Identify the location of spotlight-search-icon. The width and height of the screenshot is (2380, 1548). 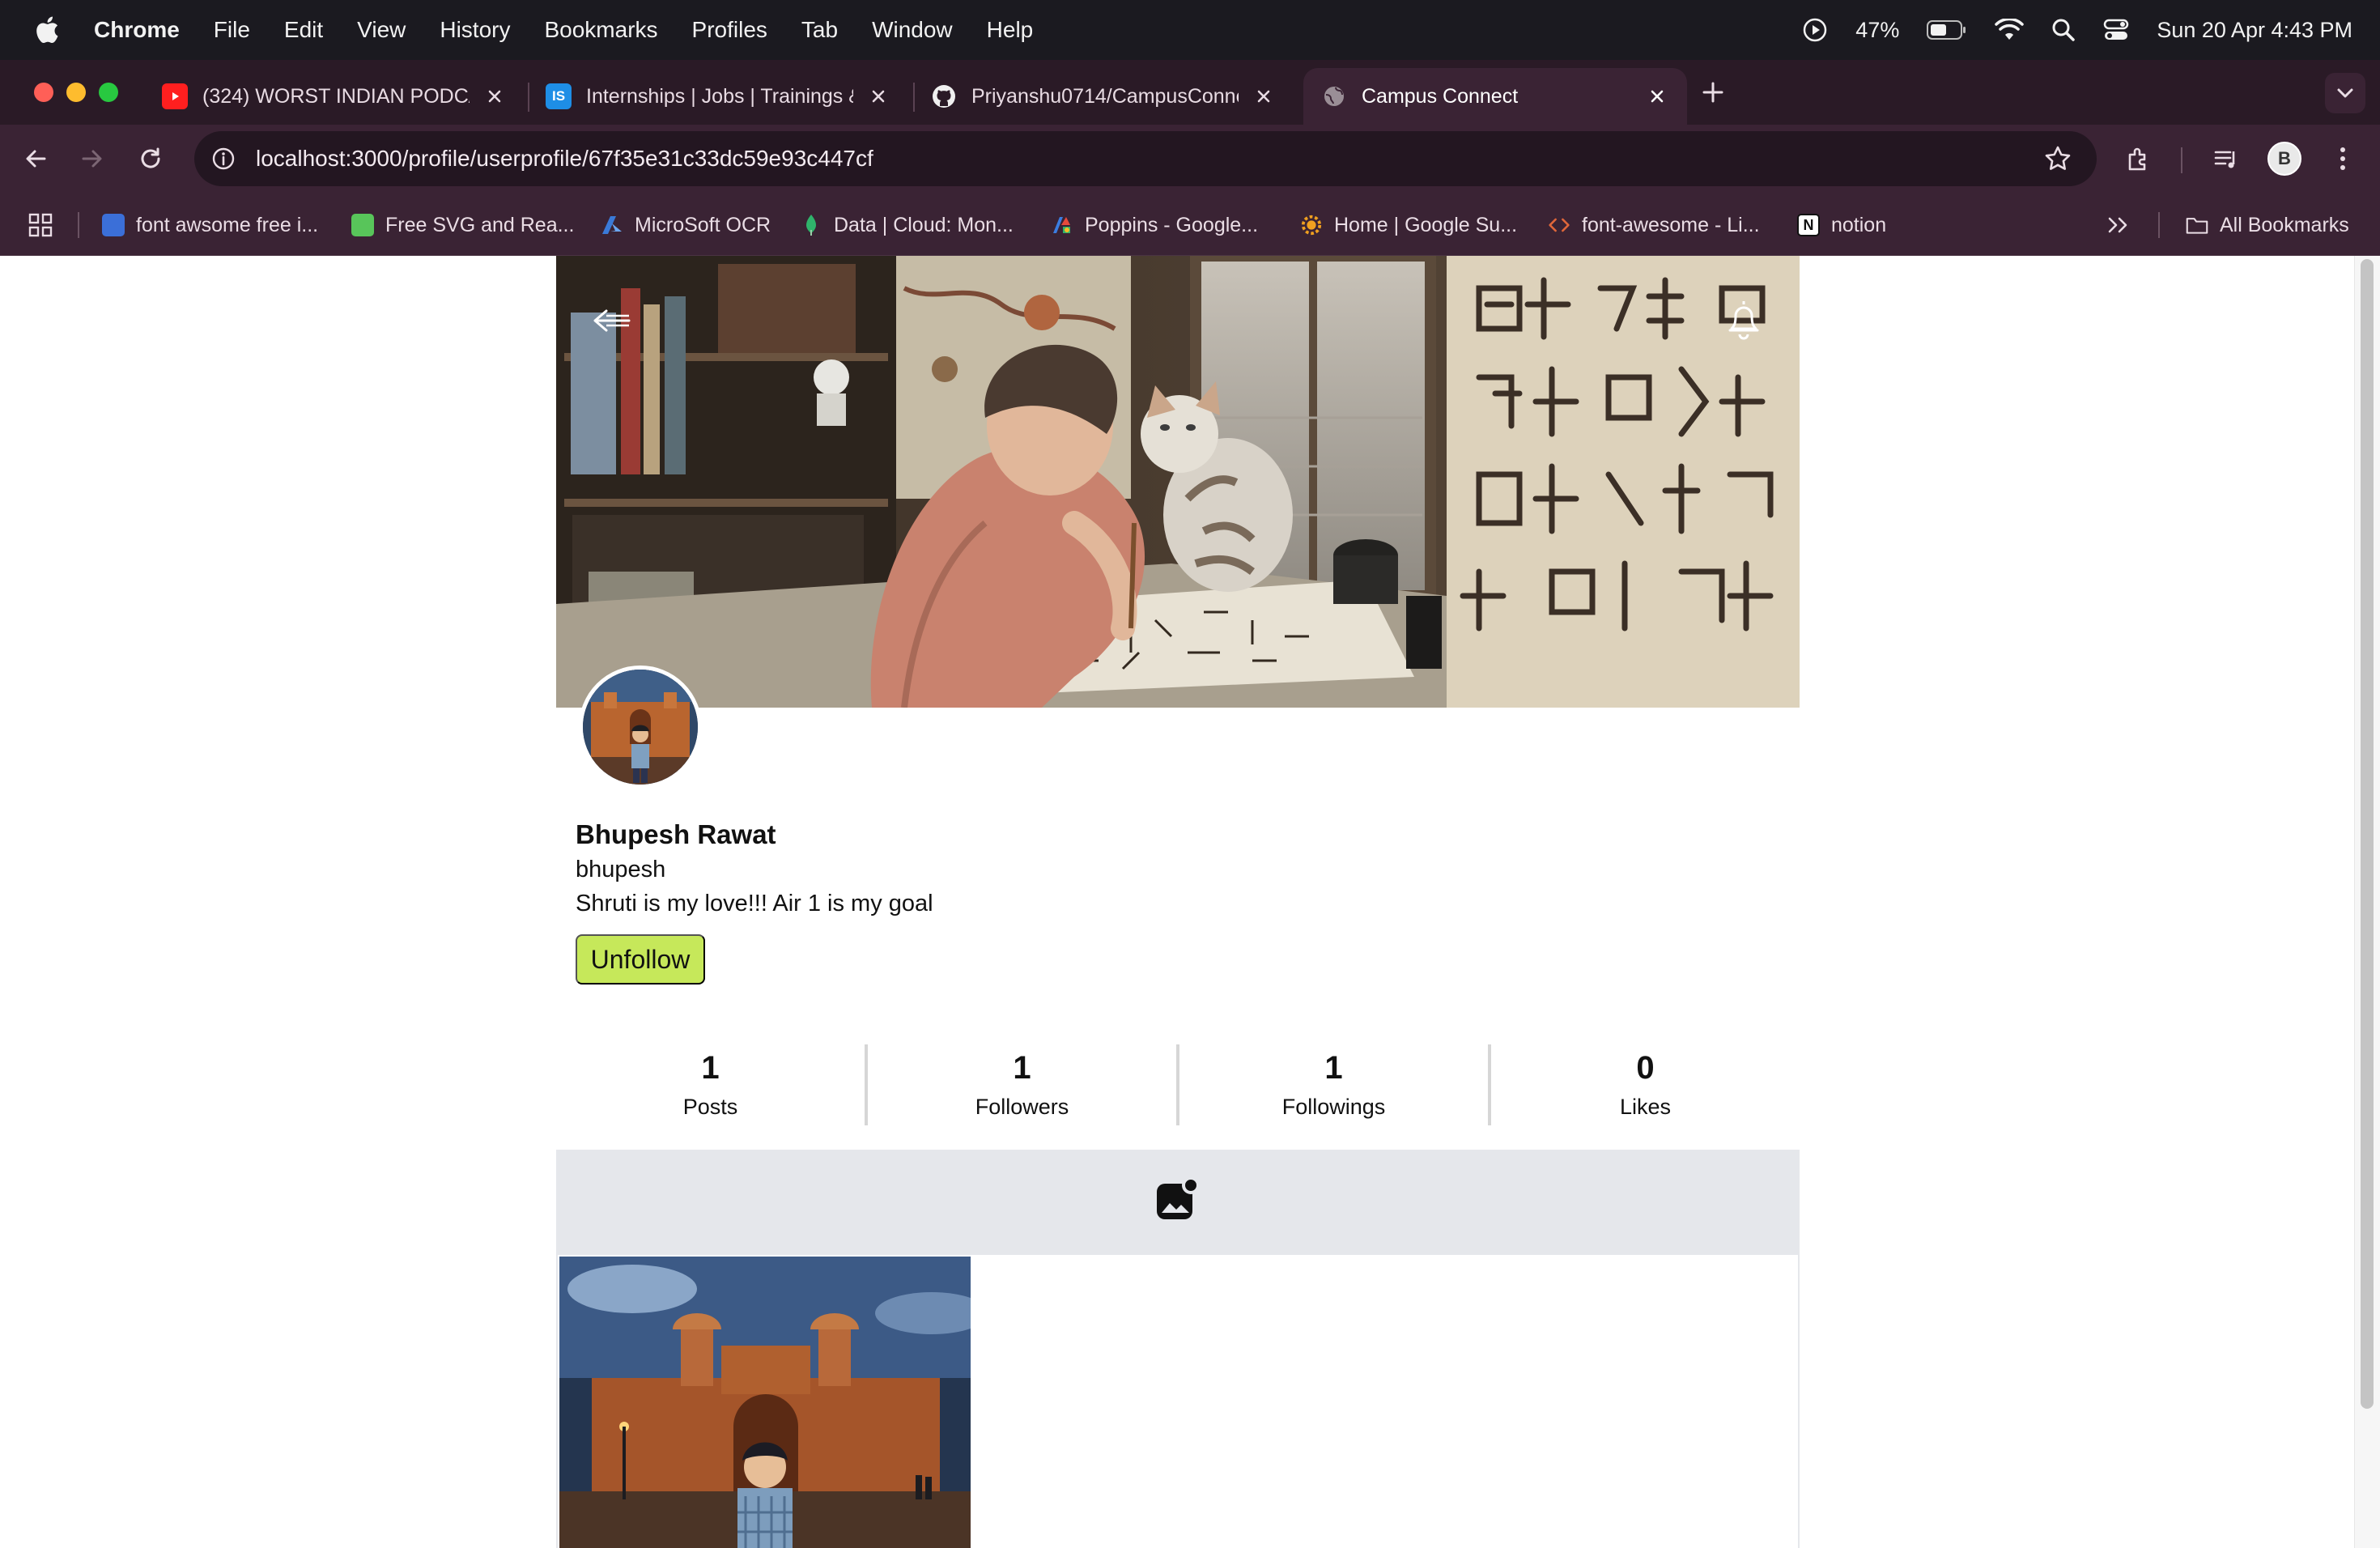
(2063, 30).